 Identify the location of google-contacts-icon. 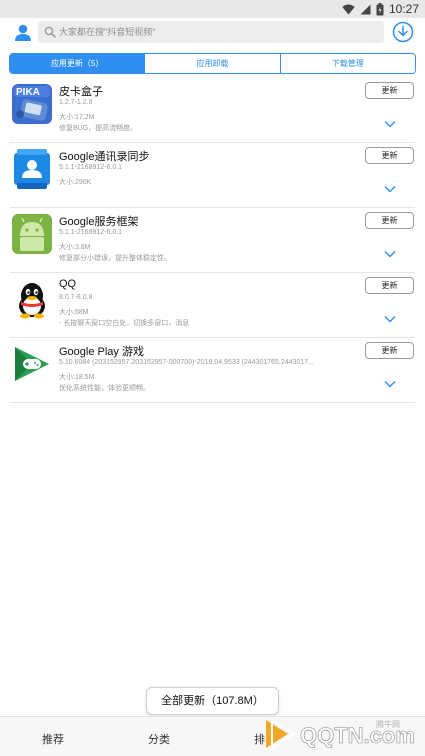
(32, 169).